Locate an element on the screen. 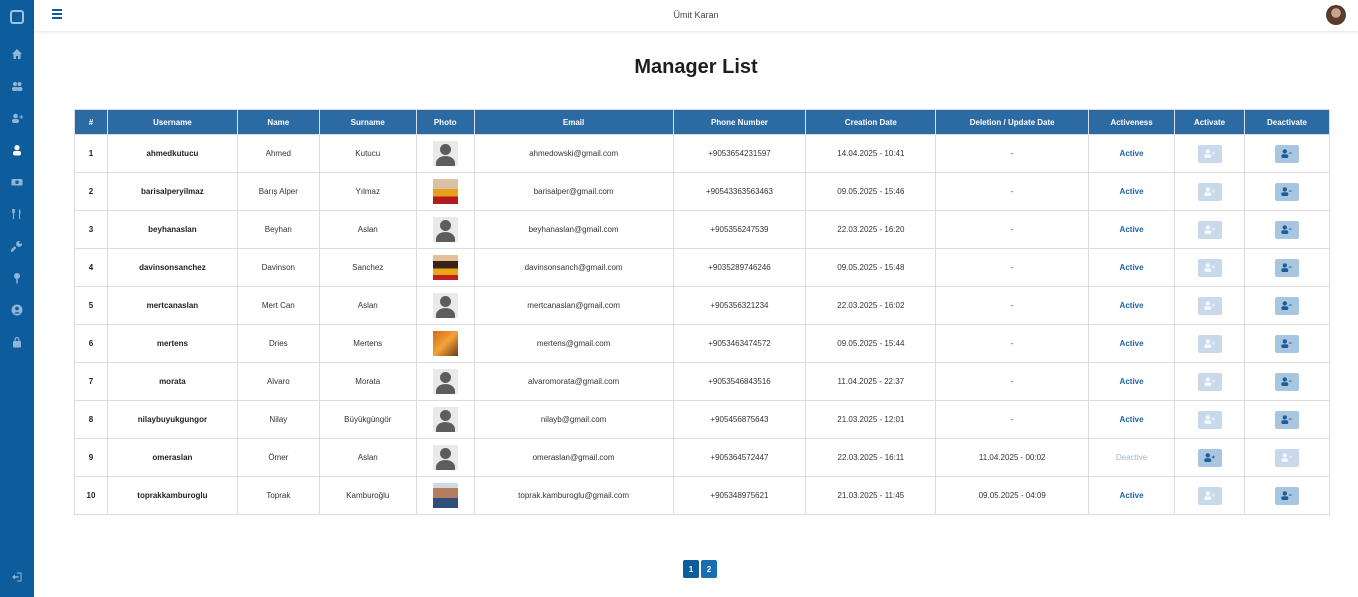  column-header: # is located at coordinates (91, 122).